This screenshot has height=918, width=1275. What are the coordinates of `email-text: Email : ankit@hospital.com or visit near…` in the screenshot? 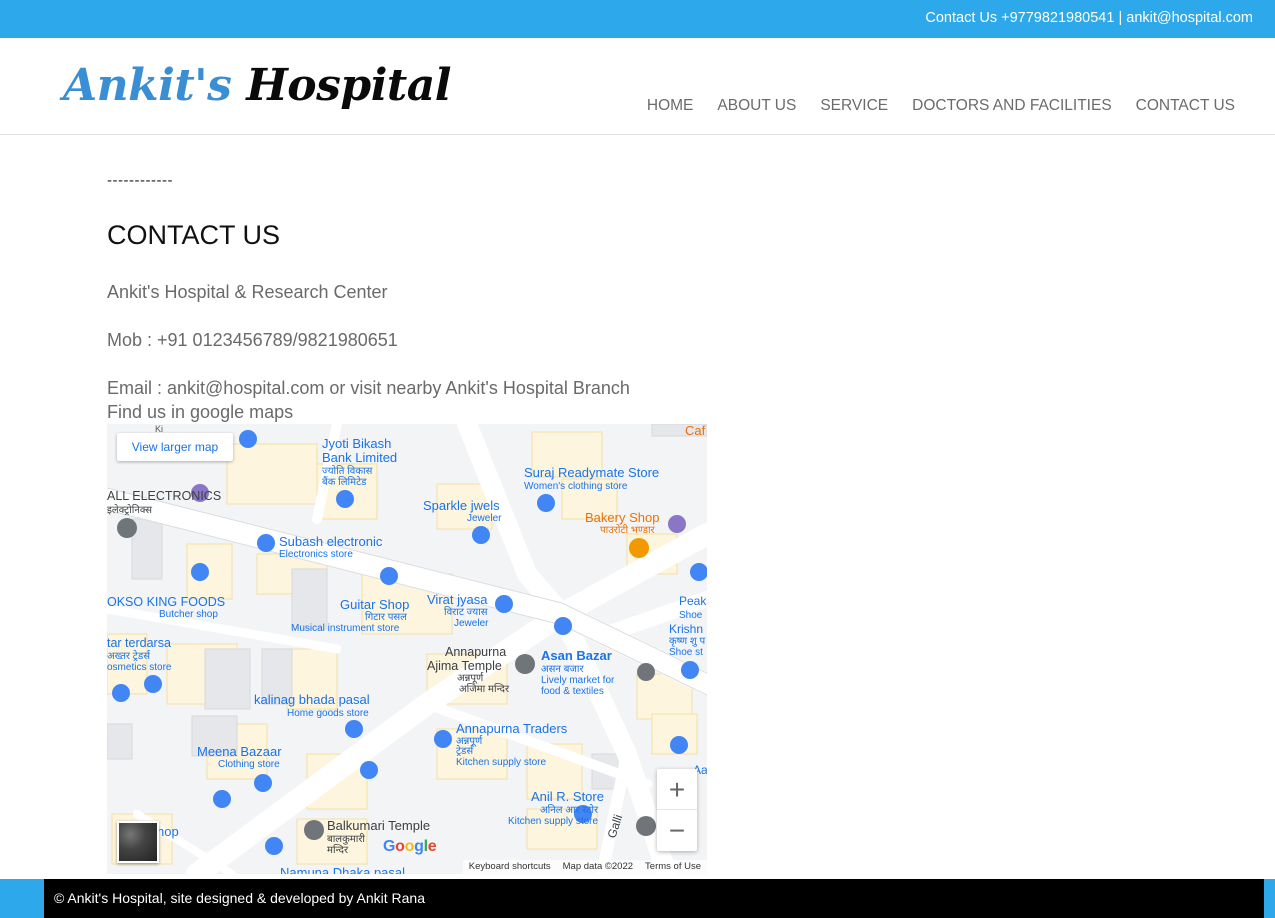 It's located at (368, 388).